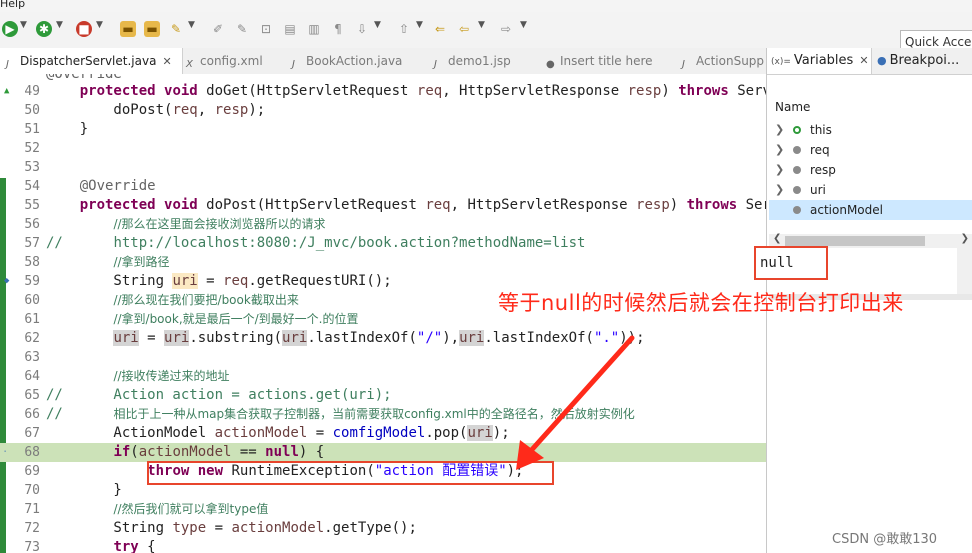 This screenshot has height=553, width=972. I want to click on red-arrow-icon, so click(575, 402).